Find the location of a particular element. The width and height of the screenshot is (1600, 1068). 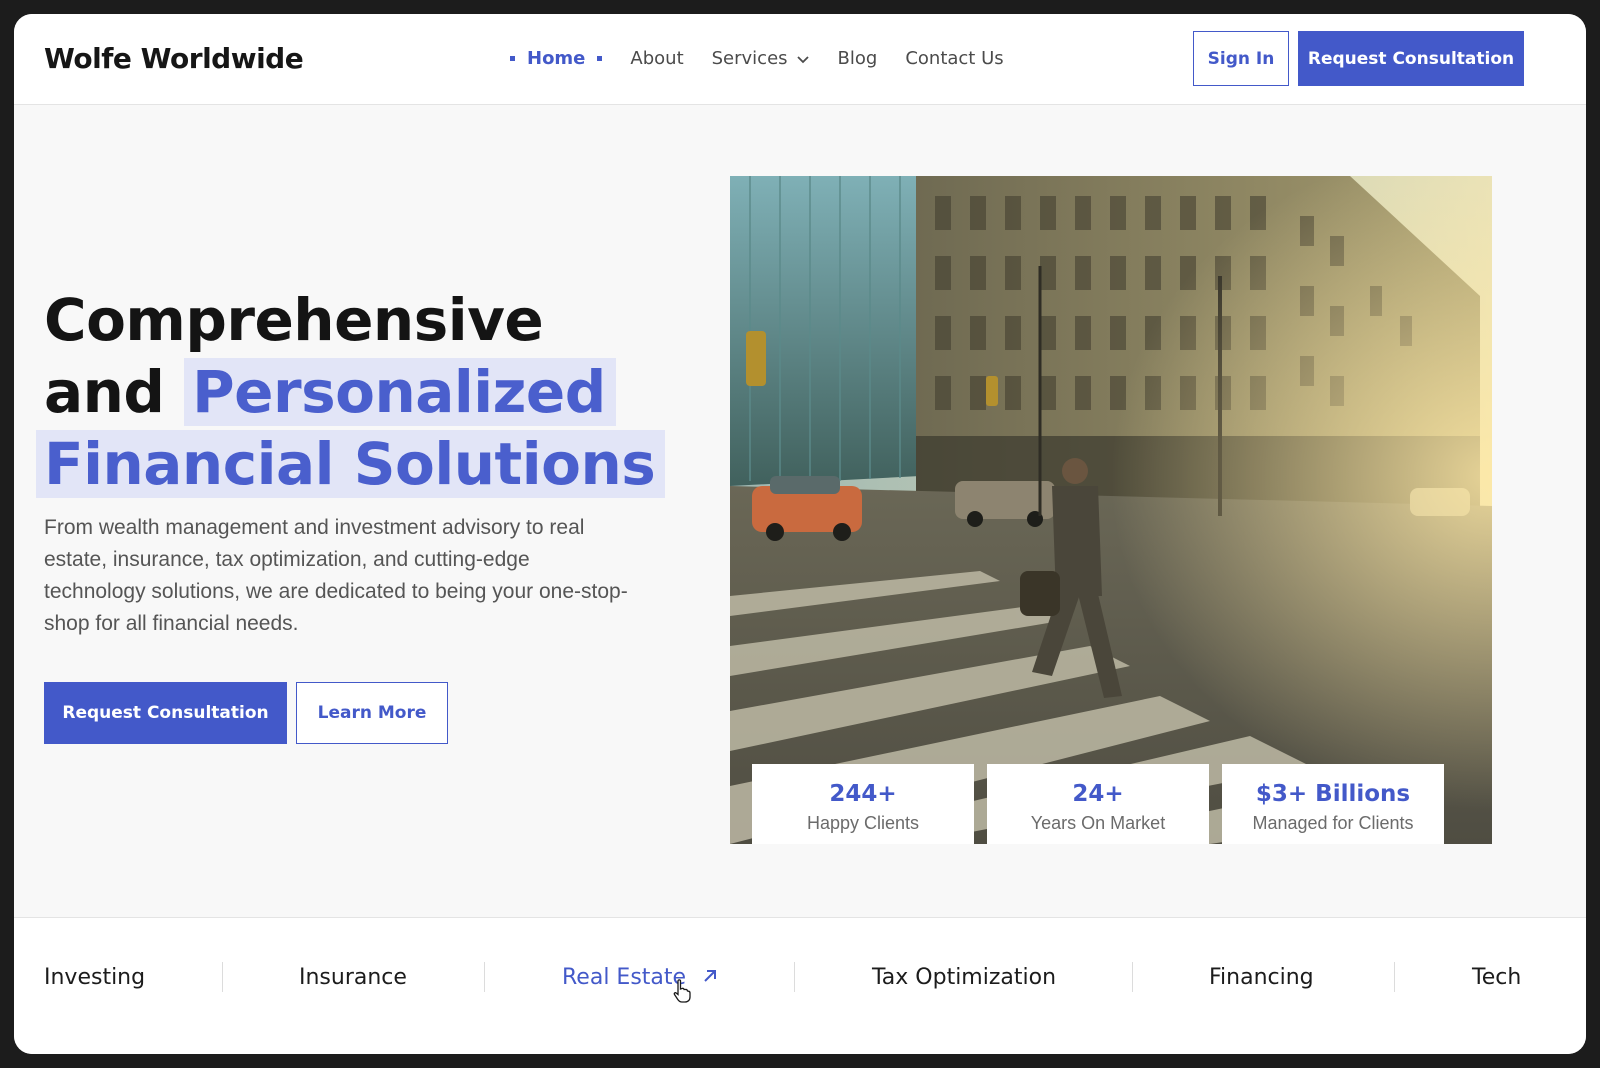

nav-item-about: About is located at coordinates (656, 58).